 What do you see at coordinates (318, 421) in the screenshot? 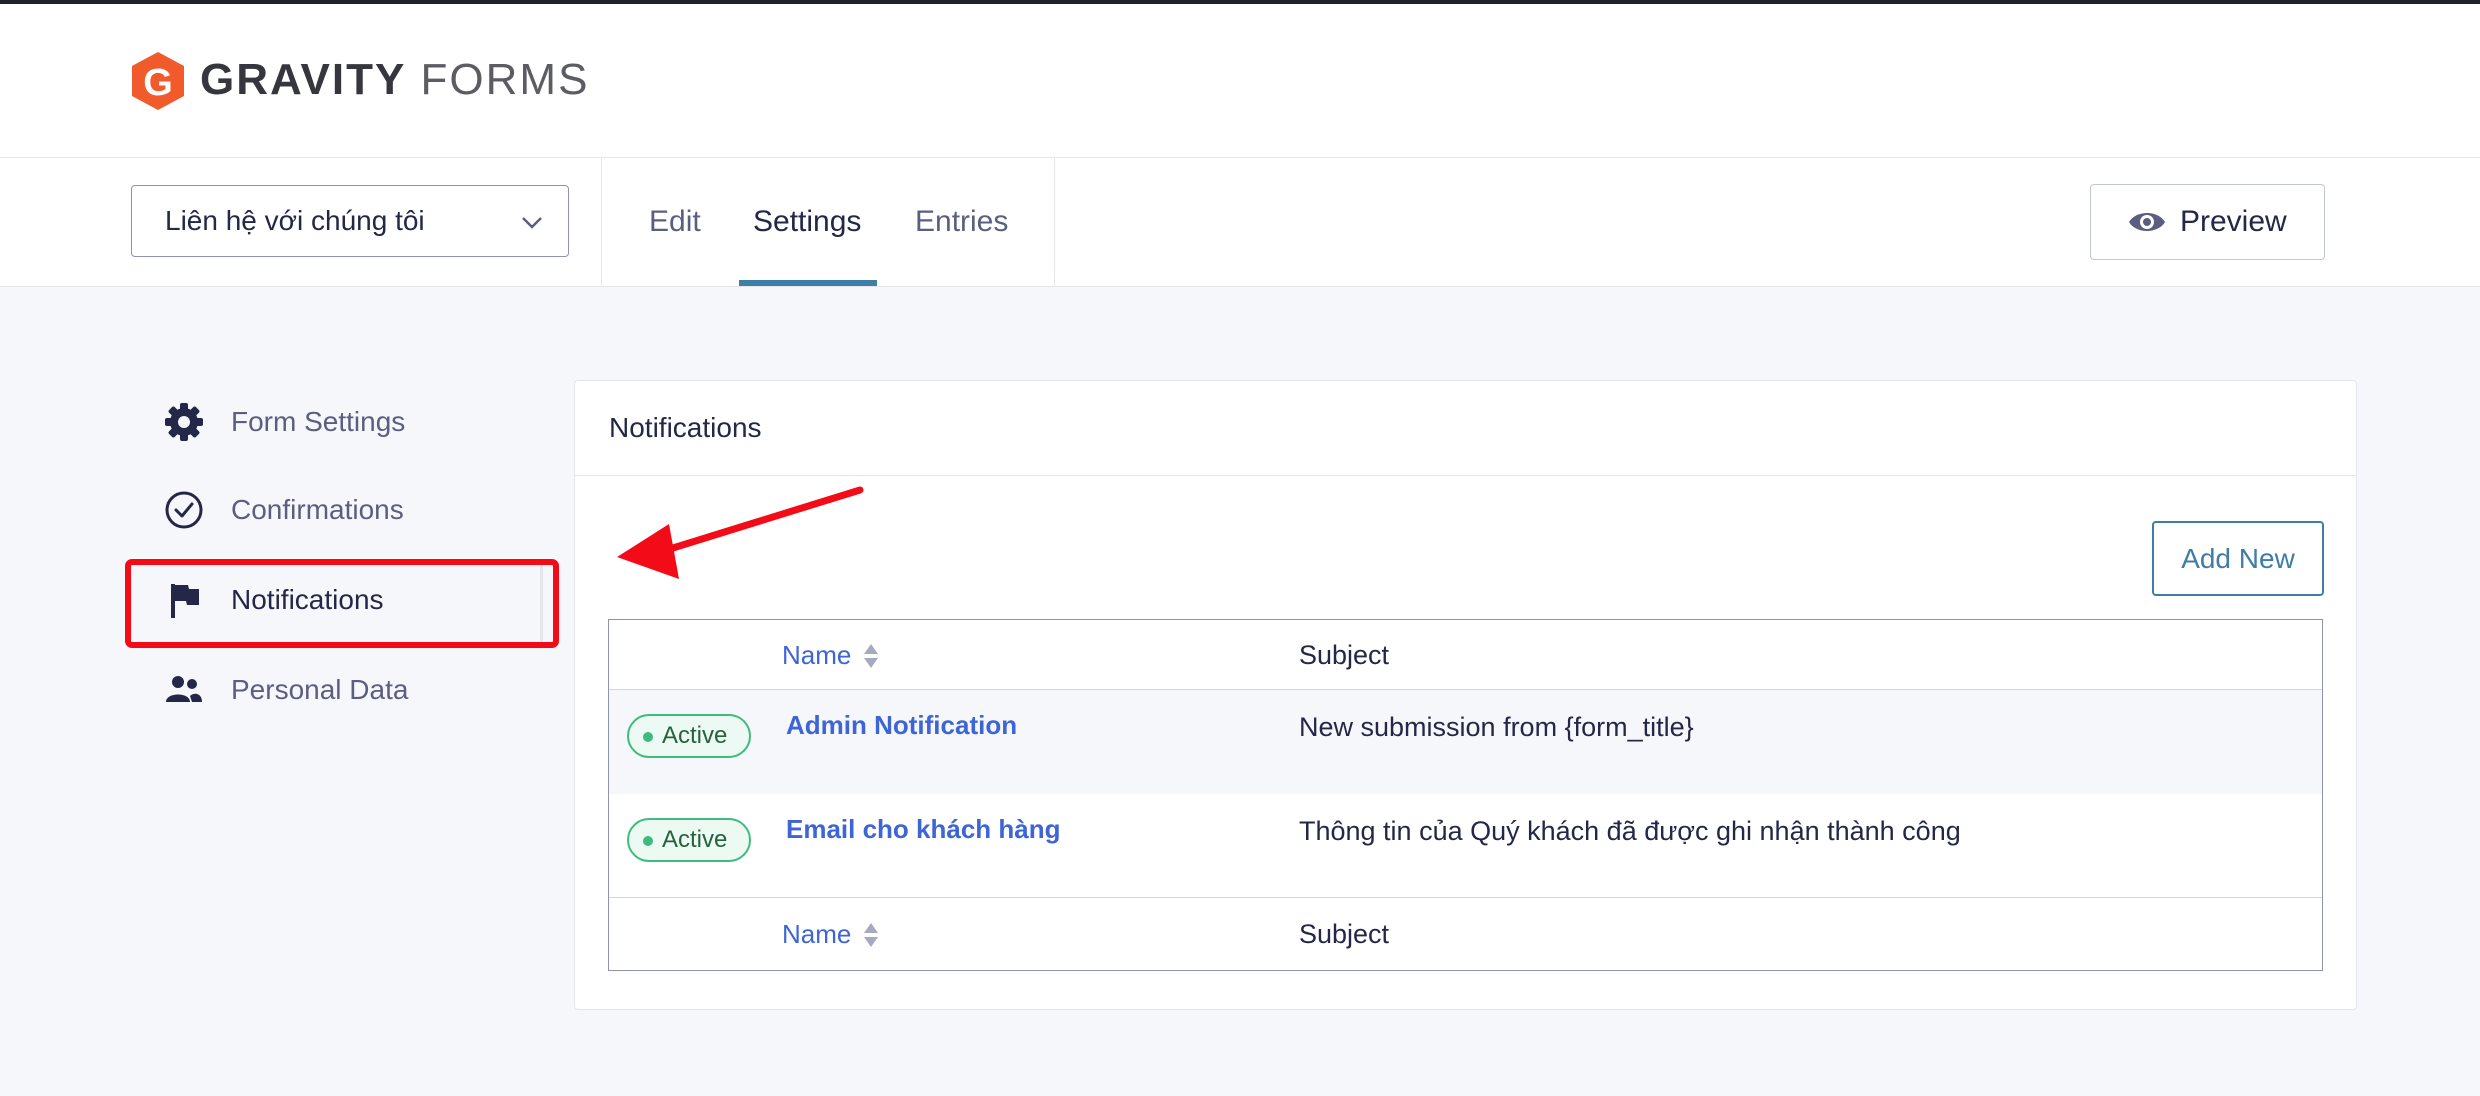
I see `sidebar-item-label: Form Settings` at bounding box center [318, 421].